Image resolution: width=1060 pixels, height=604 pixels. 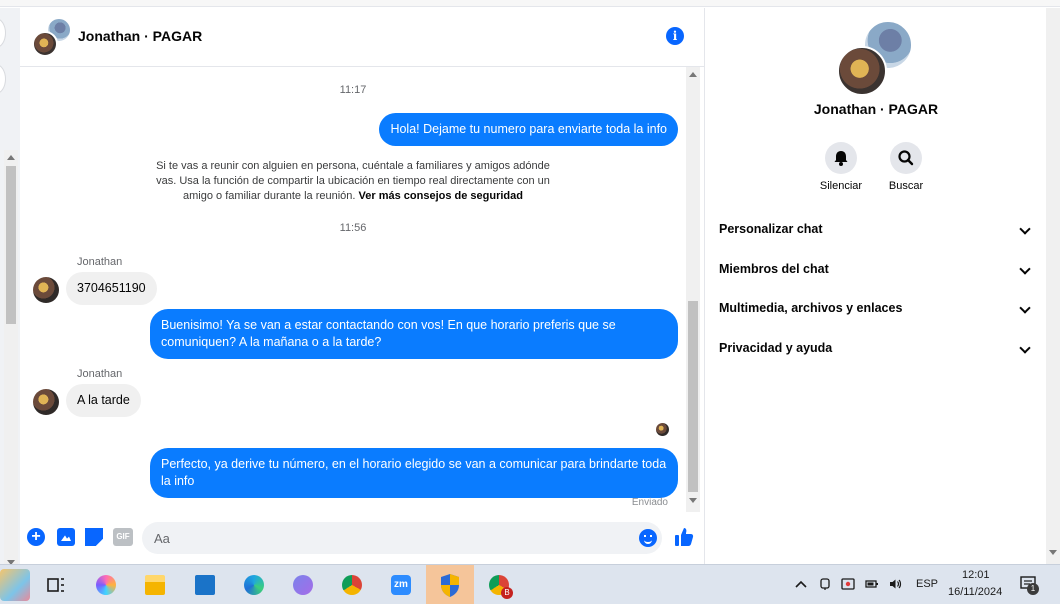 I want to click on chrome-profile-badge: B, so click(x=507, y=593).